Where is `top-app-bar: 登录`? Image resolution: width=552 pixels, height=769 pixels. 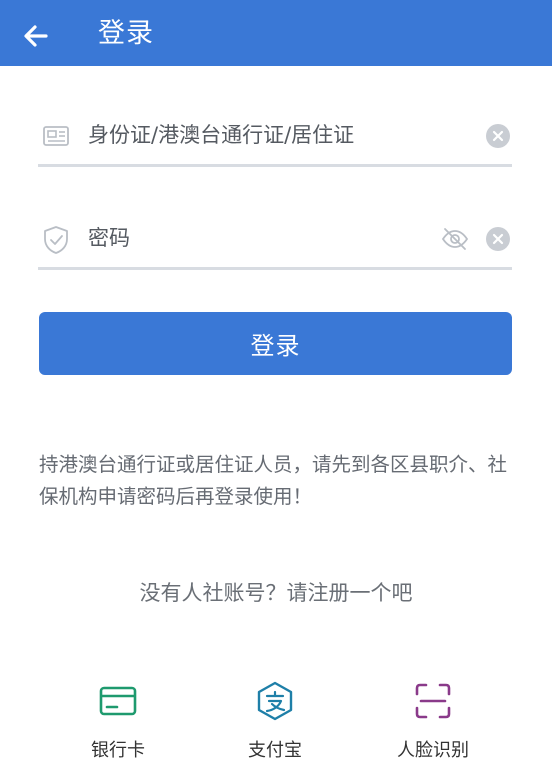 top-app-bar: 登录 is located at coordinates (276, 33).